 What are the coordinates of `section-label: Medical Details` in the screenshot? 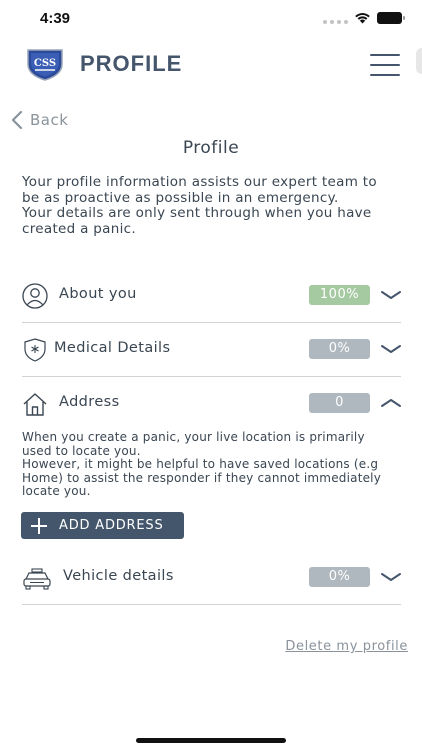 It's located at (112, 348).